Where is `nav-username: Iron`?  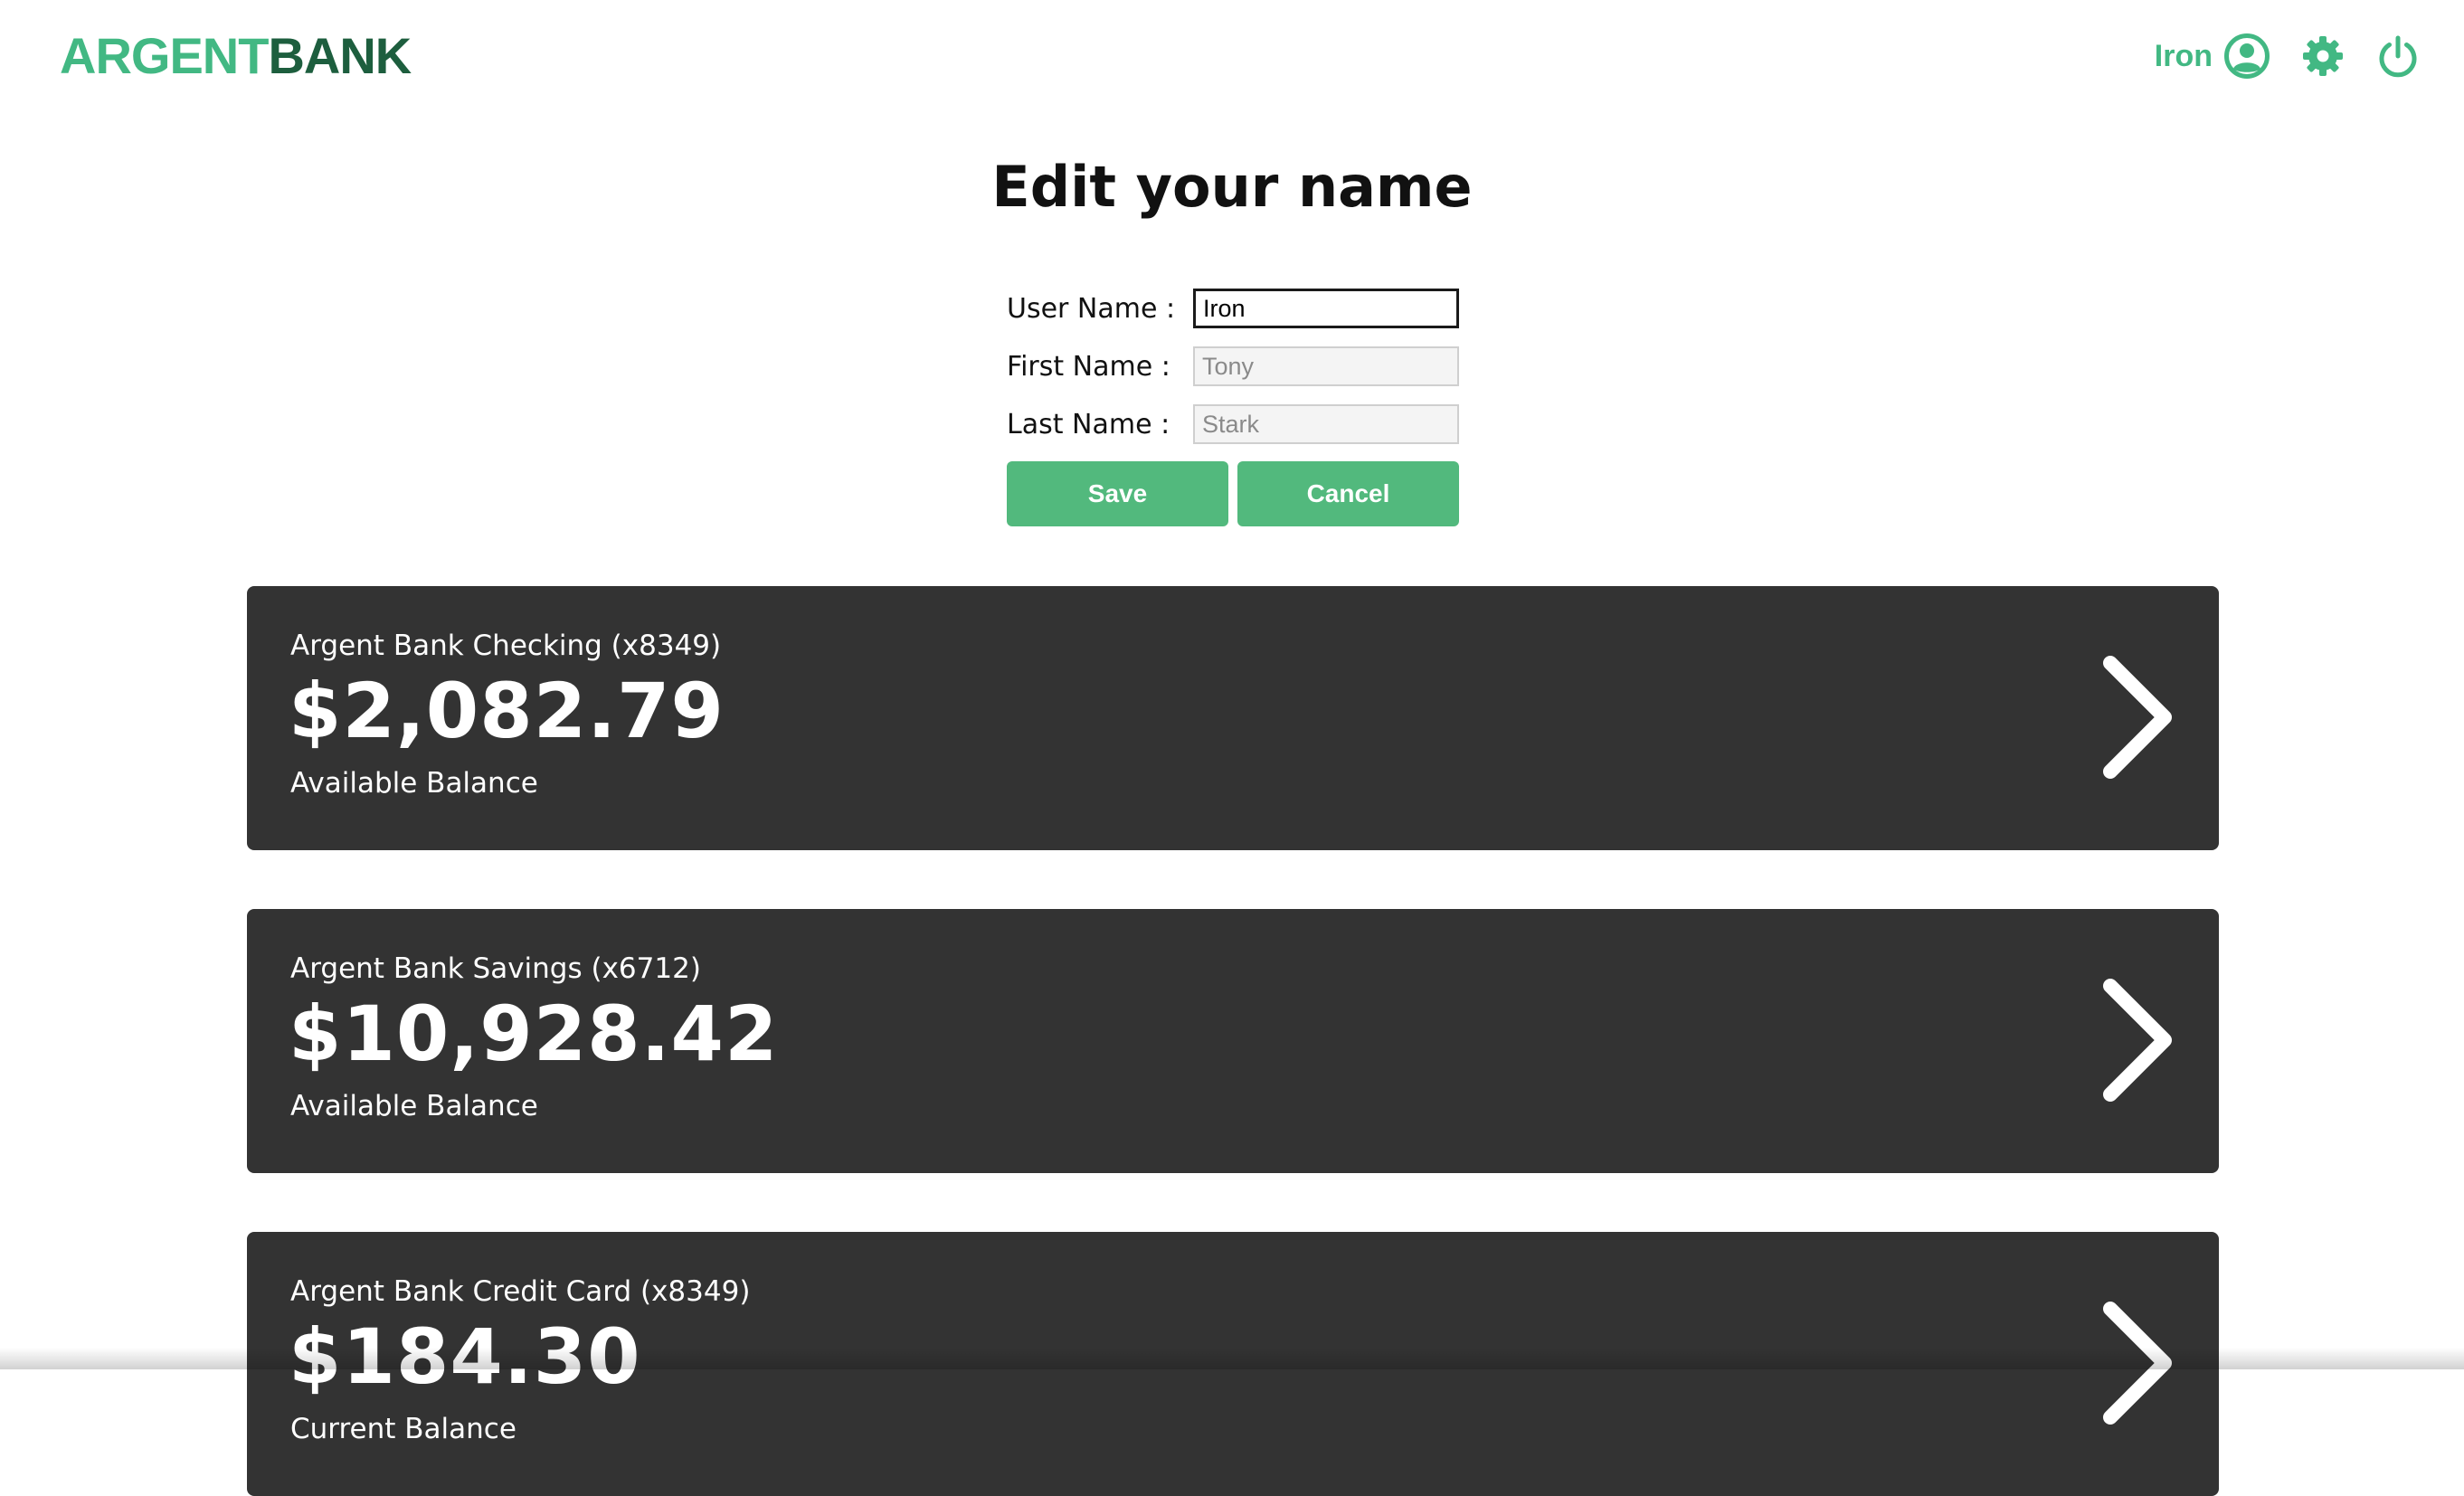
nav-username: Iron is located at coordinates (2183, 56).